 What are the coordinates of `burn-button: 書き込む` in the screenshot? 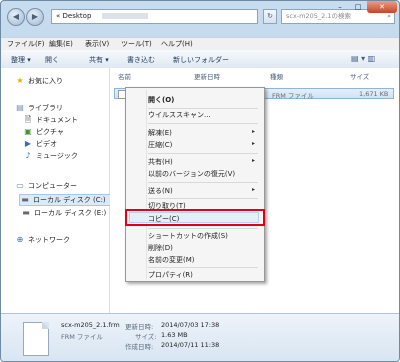 It's located at (141, 60).